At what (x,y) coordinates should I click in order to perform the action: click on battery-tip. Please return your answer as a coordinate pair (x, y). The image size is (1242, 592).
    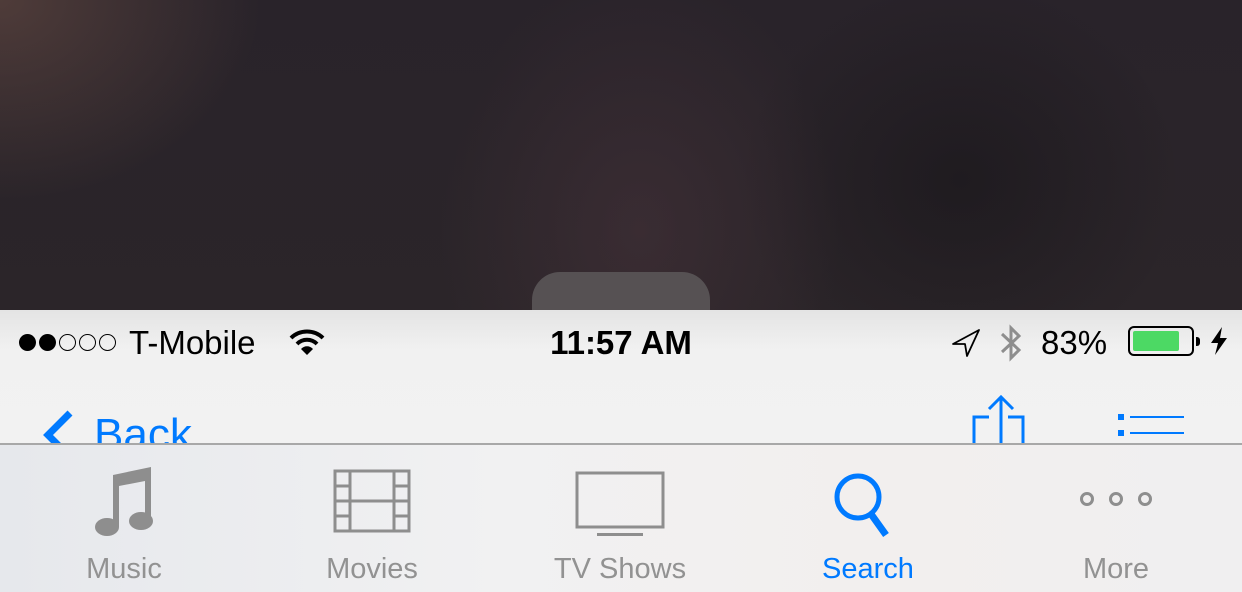
    Looking at the image, I should click on (1198, 341).